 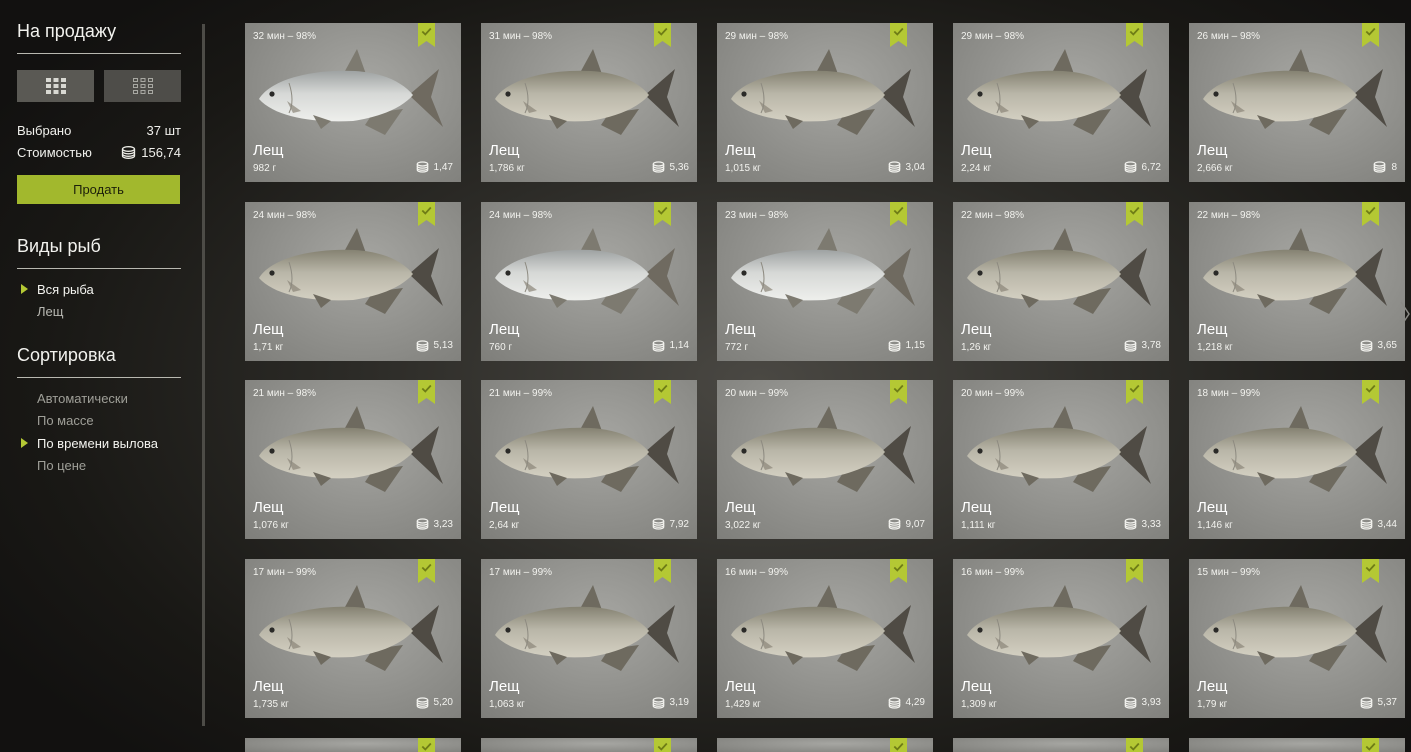 What do you see at coordinates (589, 638) in the screenshot?
I see `fish-card: 17 мин – 99% Лещ 1,063 кг 3,19` at bounding box center [589, 638].